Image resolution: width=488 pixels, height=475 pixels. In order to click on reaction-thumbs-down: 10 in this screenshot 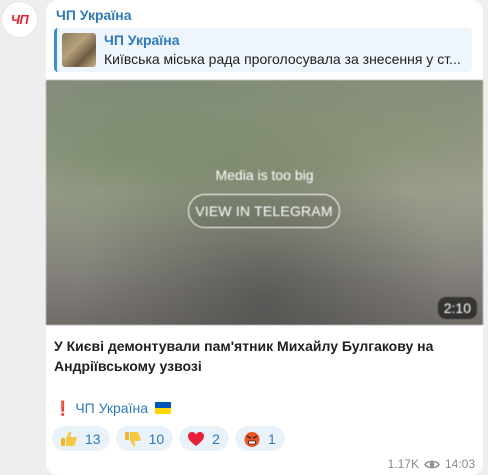, I will do `click(144, 438)`.